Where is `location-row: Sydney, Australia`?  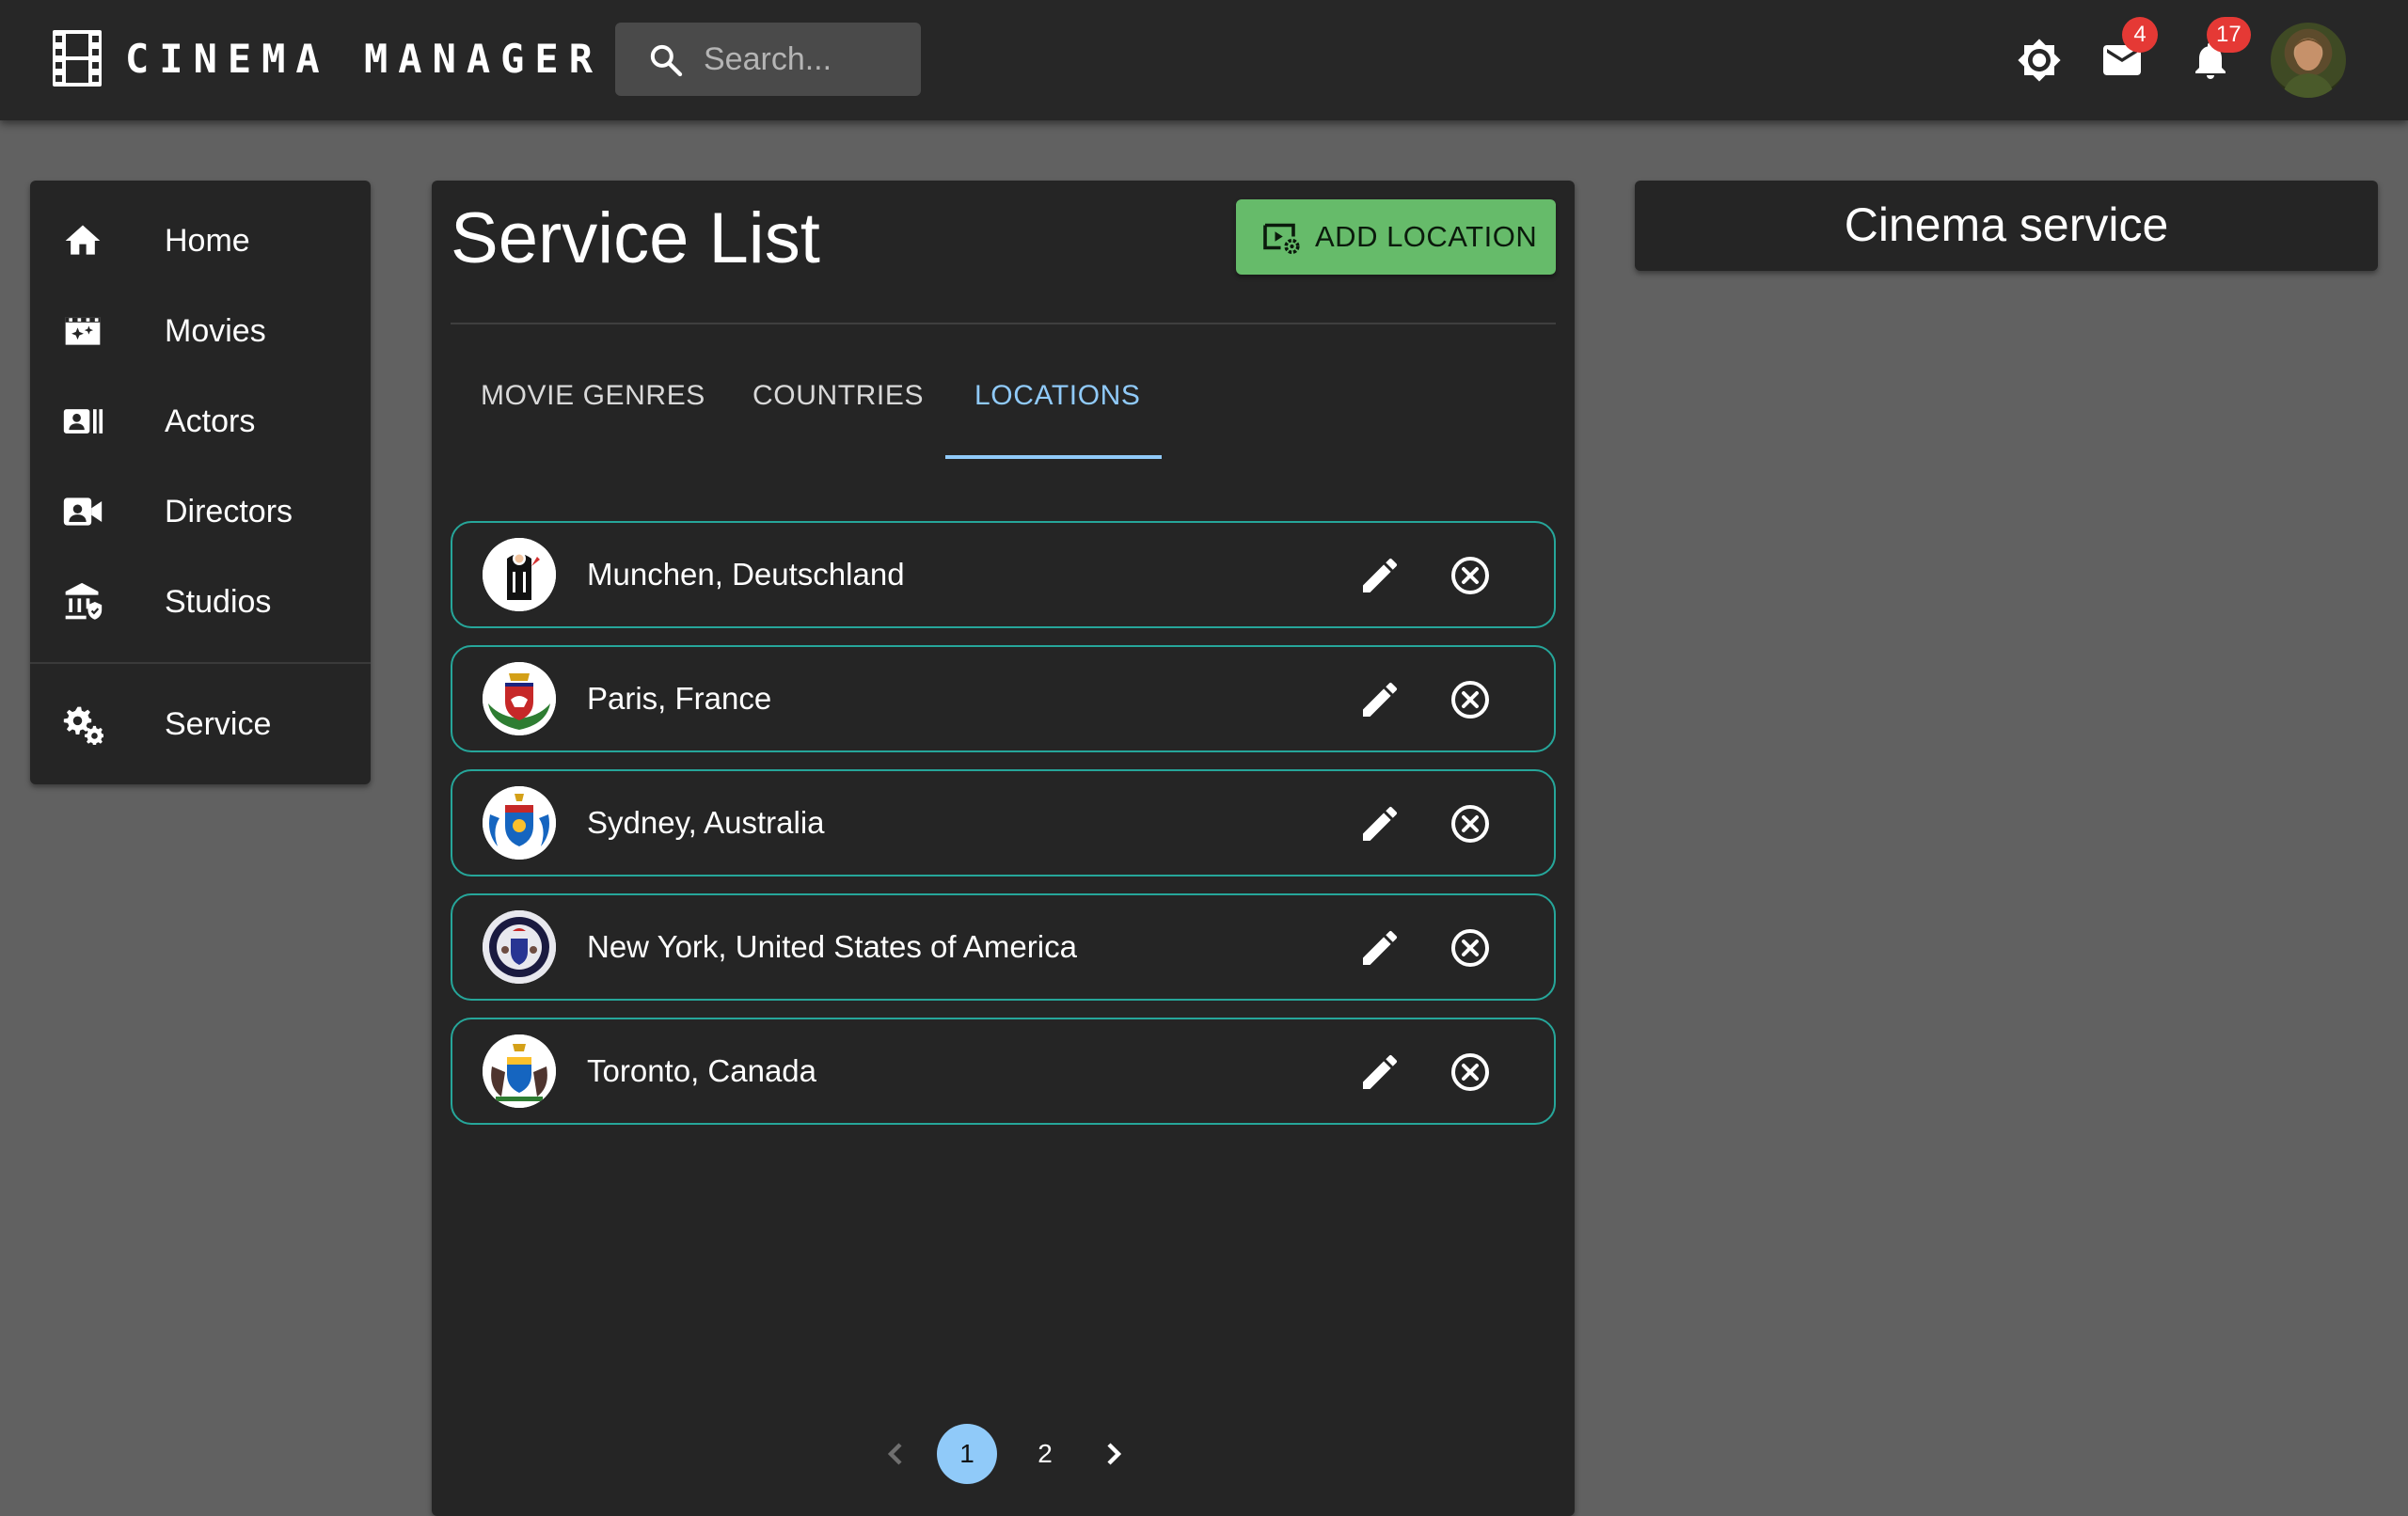 location-row: Sydney, Australia is located at coordinates (1004, 822).